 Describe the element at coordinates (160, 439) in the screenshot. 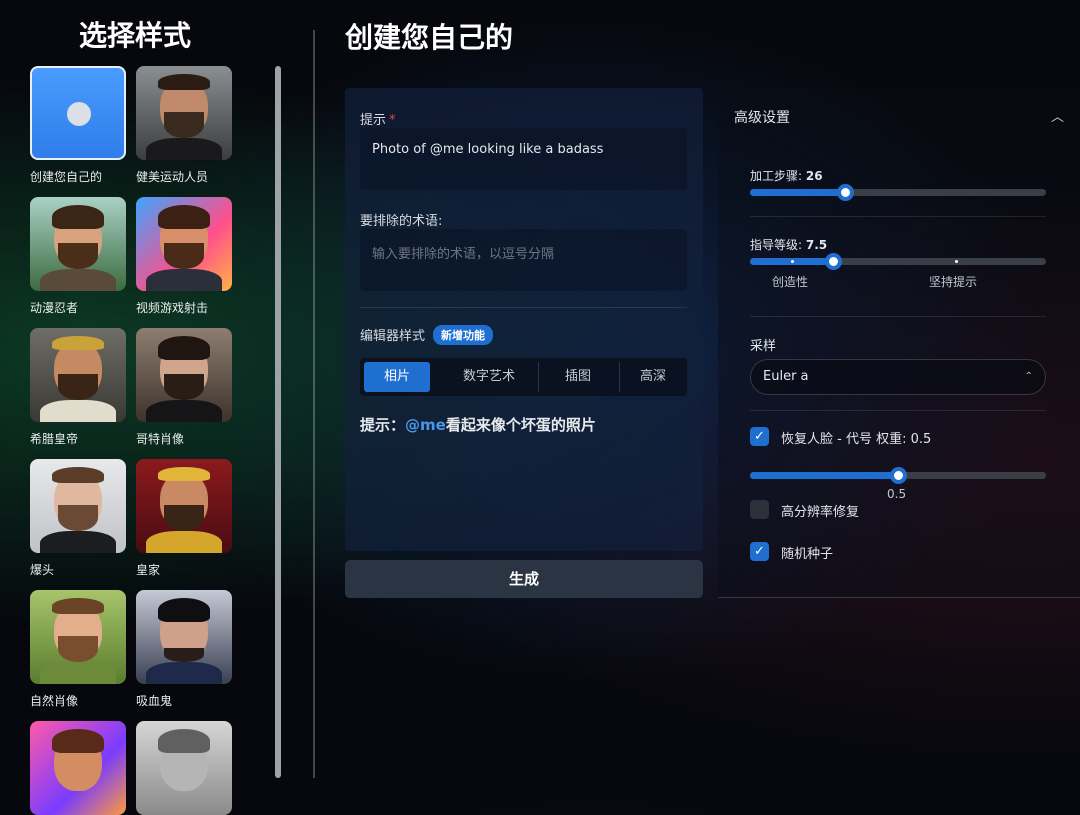

I see `style-tile-label: 哥特肖像` at that location.